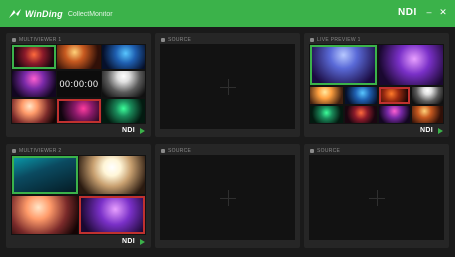  Describe the element at coordinates (15, 13) in the screenshot. I see `bird-logo-icon` at that location.